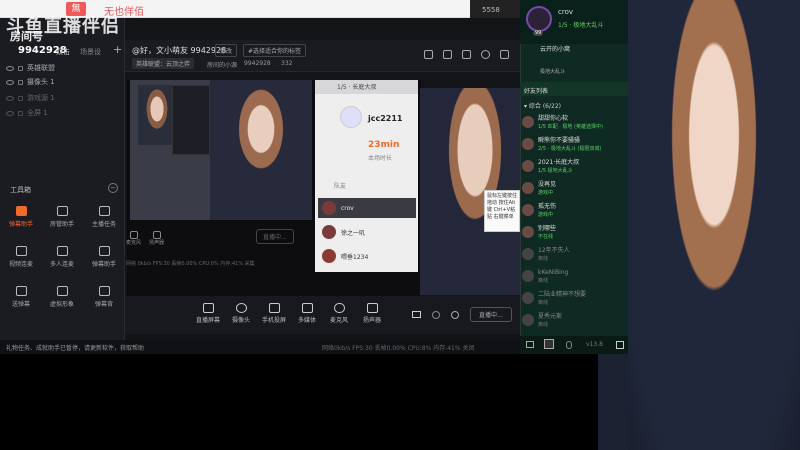 The height and width of the screenshot is (450, 800). Describe the element at coordinates (385, 118) in the screenshot. I see `card-username: jcc2211` at that location.